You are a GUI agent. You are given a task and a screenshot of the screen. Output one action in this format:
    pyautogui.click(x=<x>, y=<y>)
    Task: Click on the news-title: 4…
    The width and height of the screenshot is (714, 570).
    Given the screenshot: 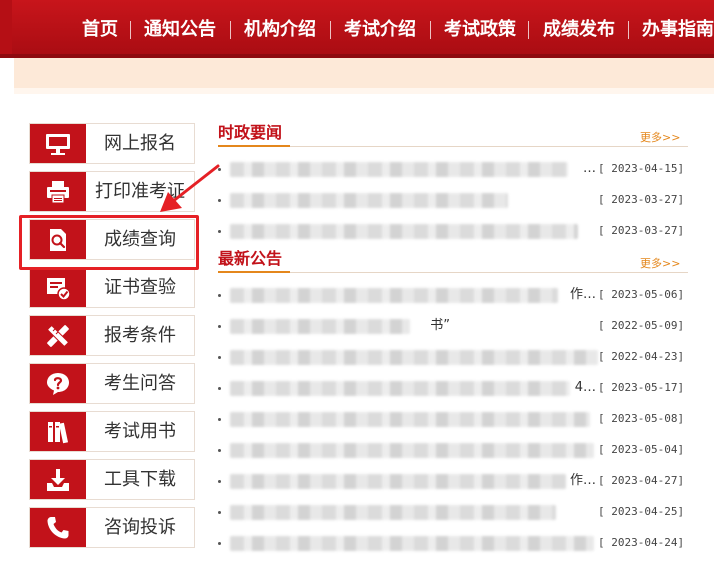 What is the action you would take?
    pyautogui.click(x=585, y=387)
    